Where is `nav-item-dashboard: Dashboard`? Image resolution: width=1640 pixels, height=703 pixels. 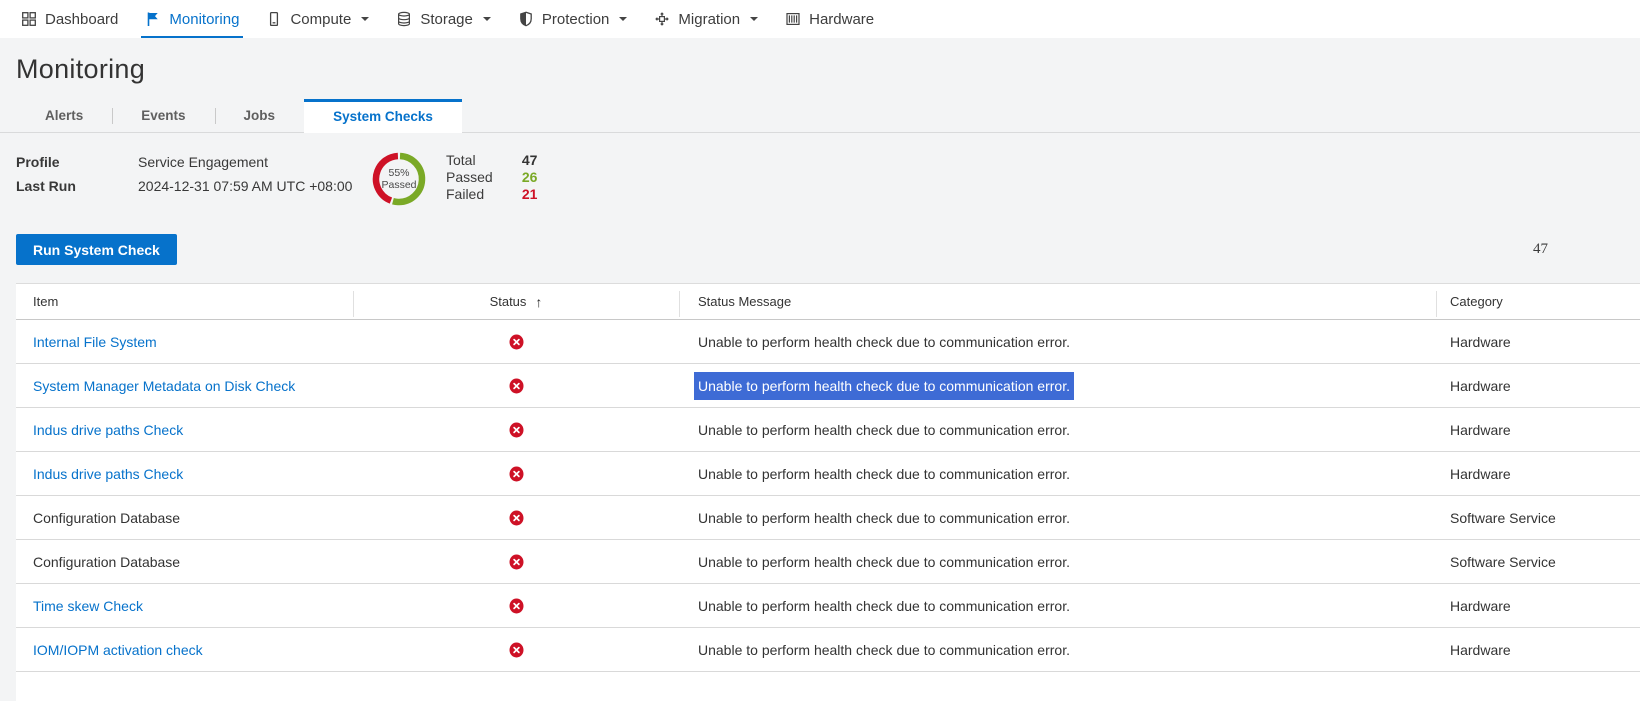 nav-item-dashboard: Dashboard is located at coordinates (69, 19).